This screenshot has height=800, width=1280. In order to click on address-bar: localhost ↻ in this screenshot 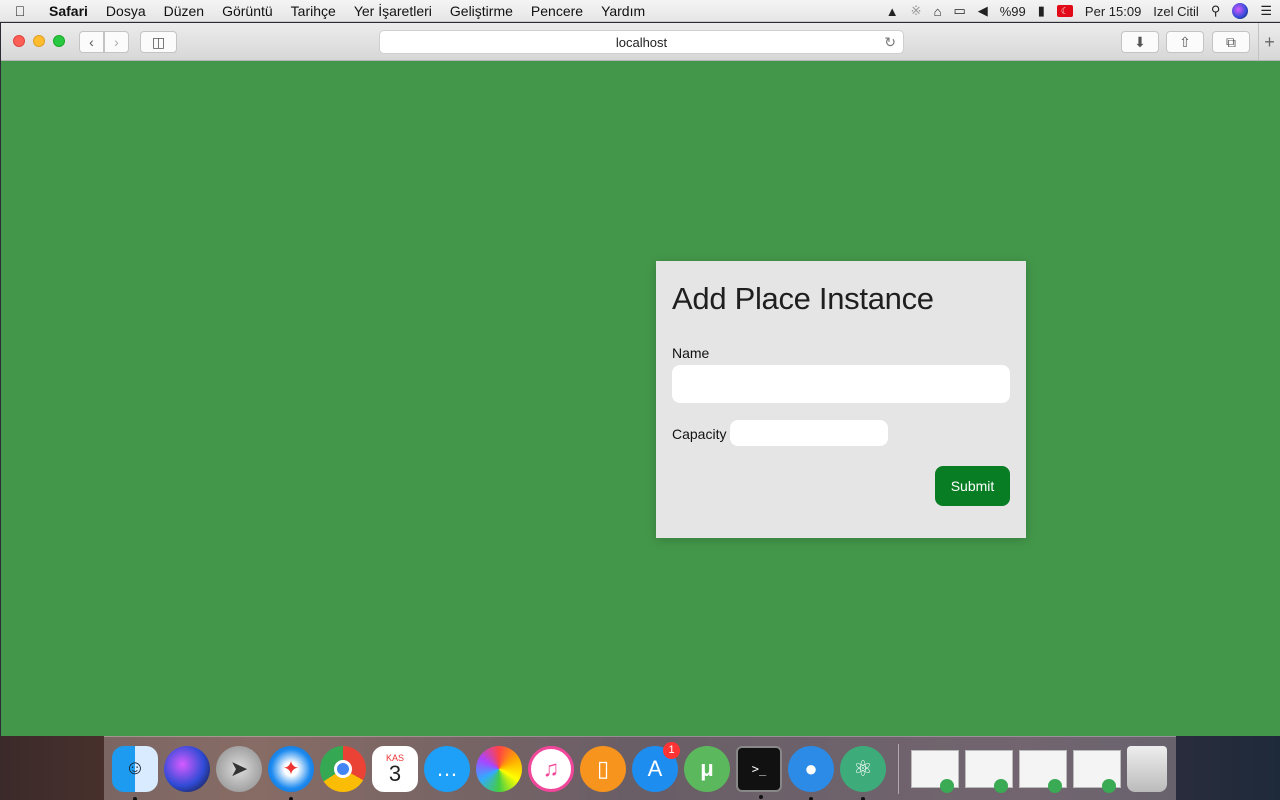, I will do `click(641, 42)`.